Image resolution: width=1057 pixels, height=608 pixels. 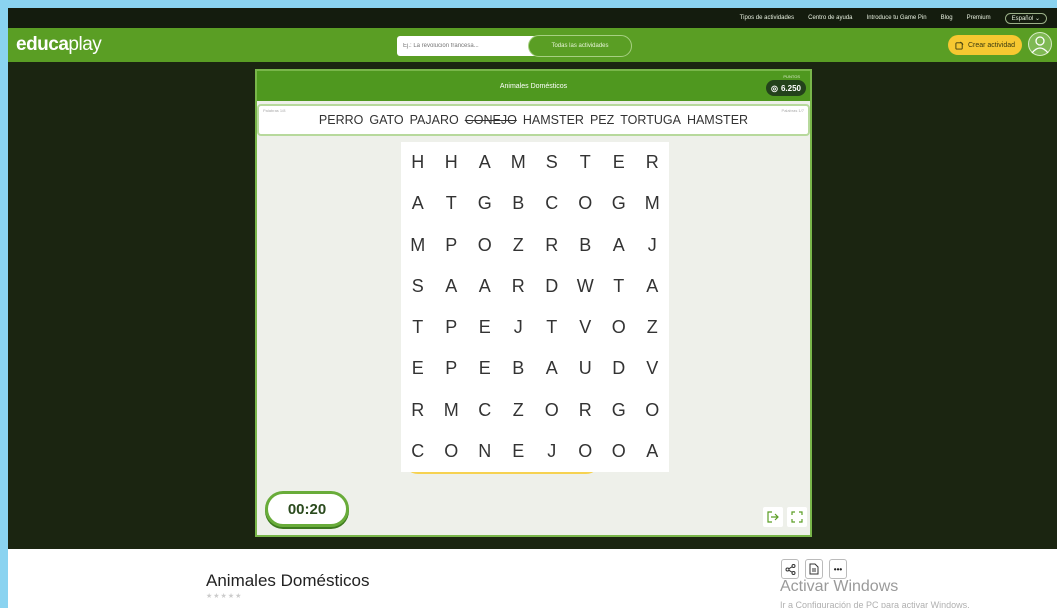 I want to click on all-activities-button: Todas las actividades, so click(x=580, y=46).